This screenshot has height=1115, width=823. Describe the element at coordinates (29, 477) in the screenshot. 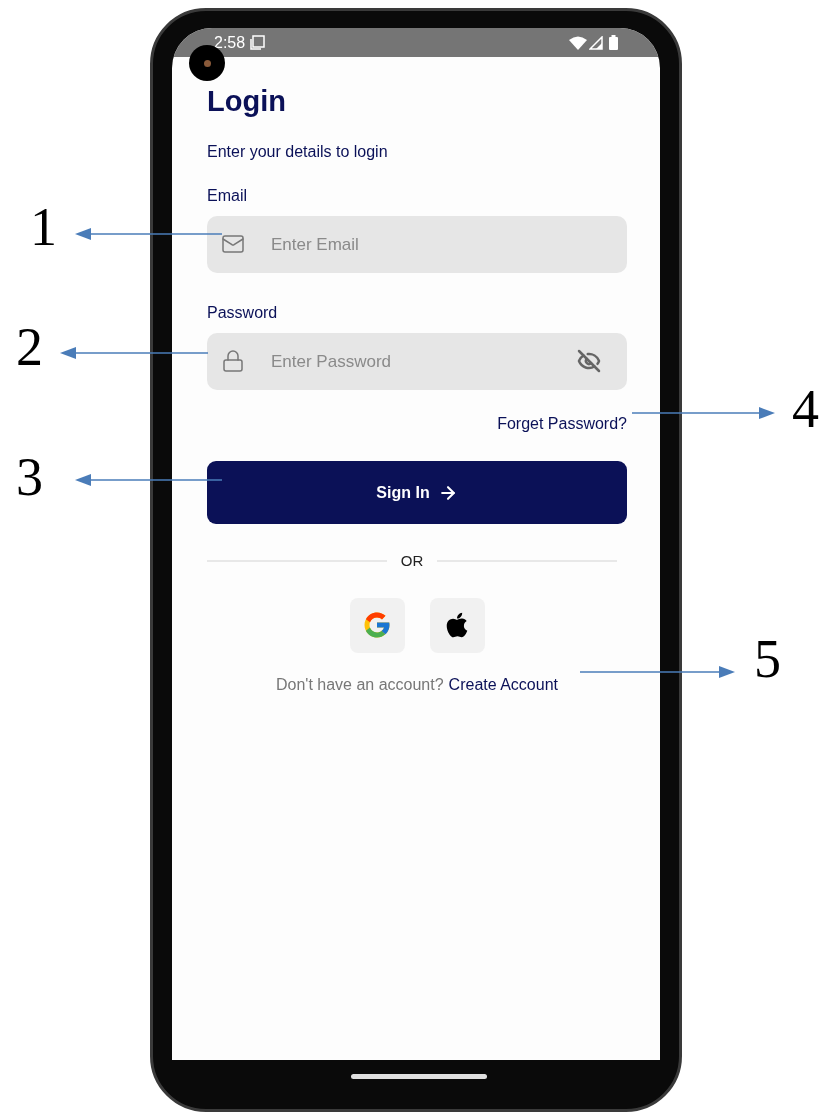

I see `annotation-number: 3` at that location.